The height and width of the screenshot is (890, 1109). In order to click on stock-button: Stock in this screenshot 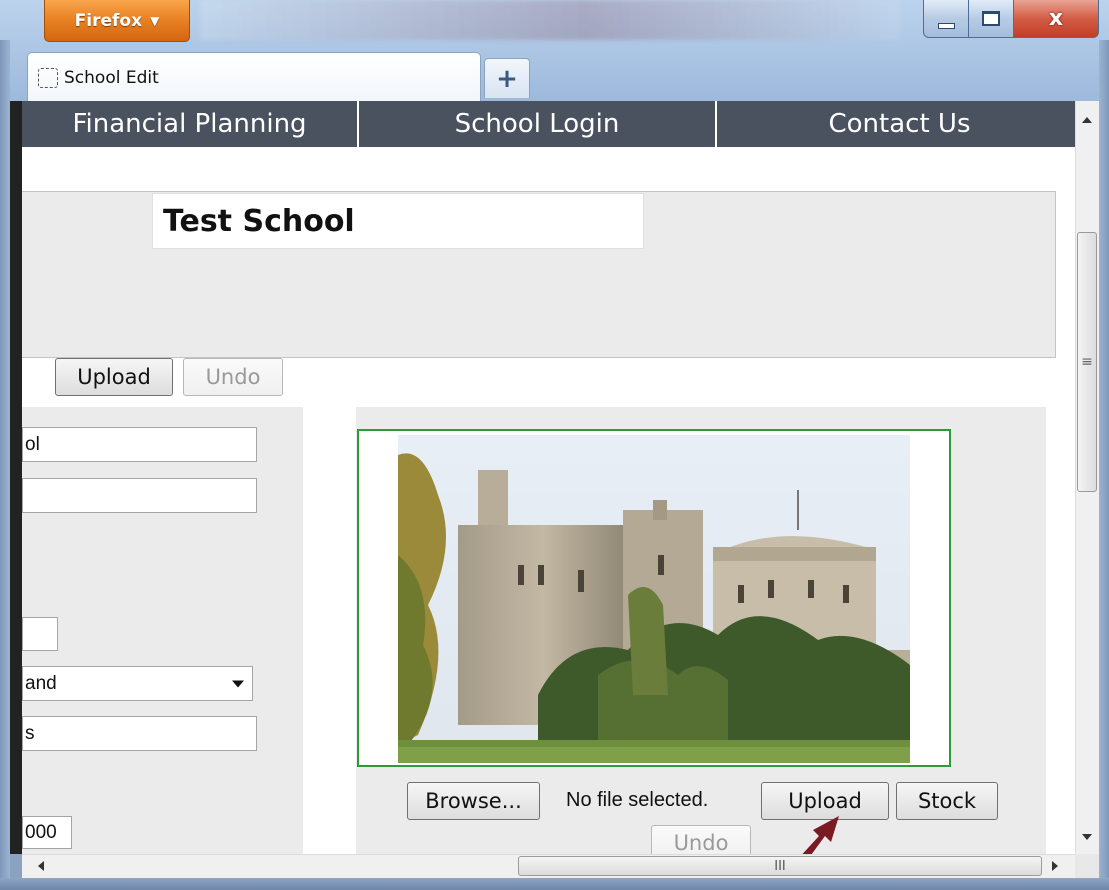, I will do `click(947, 801)`.